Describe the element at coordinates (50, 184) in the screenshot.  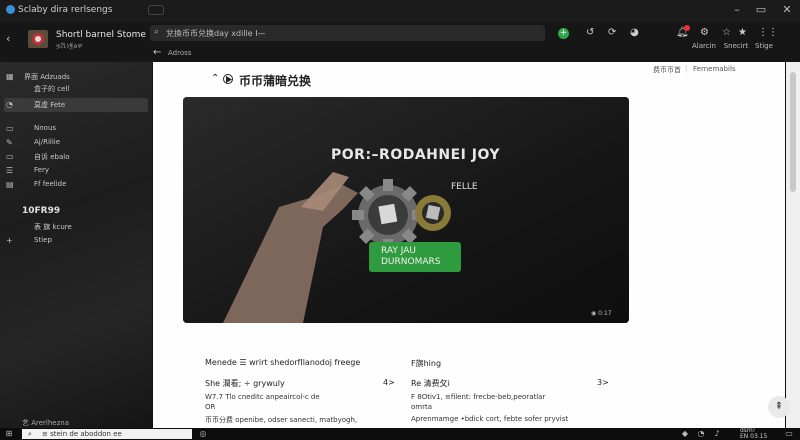
I see `sidebar-item-label: Ff feelide` at that location.